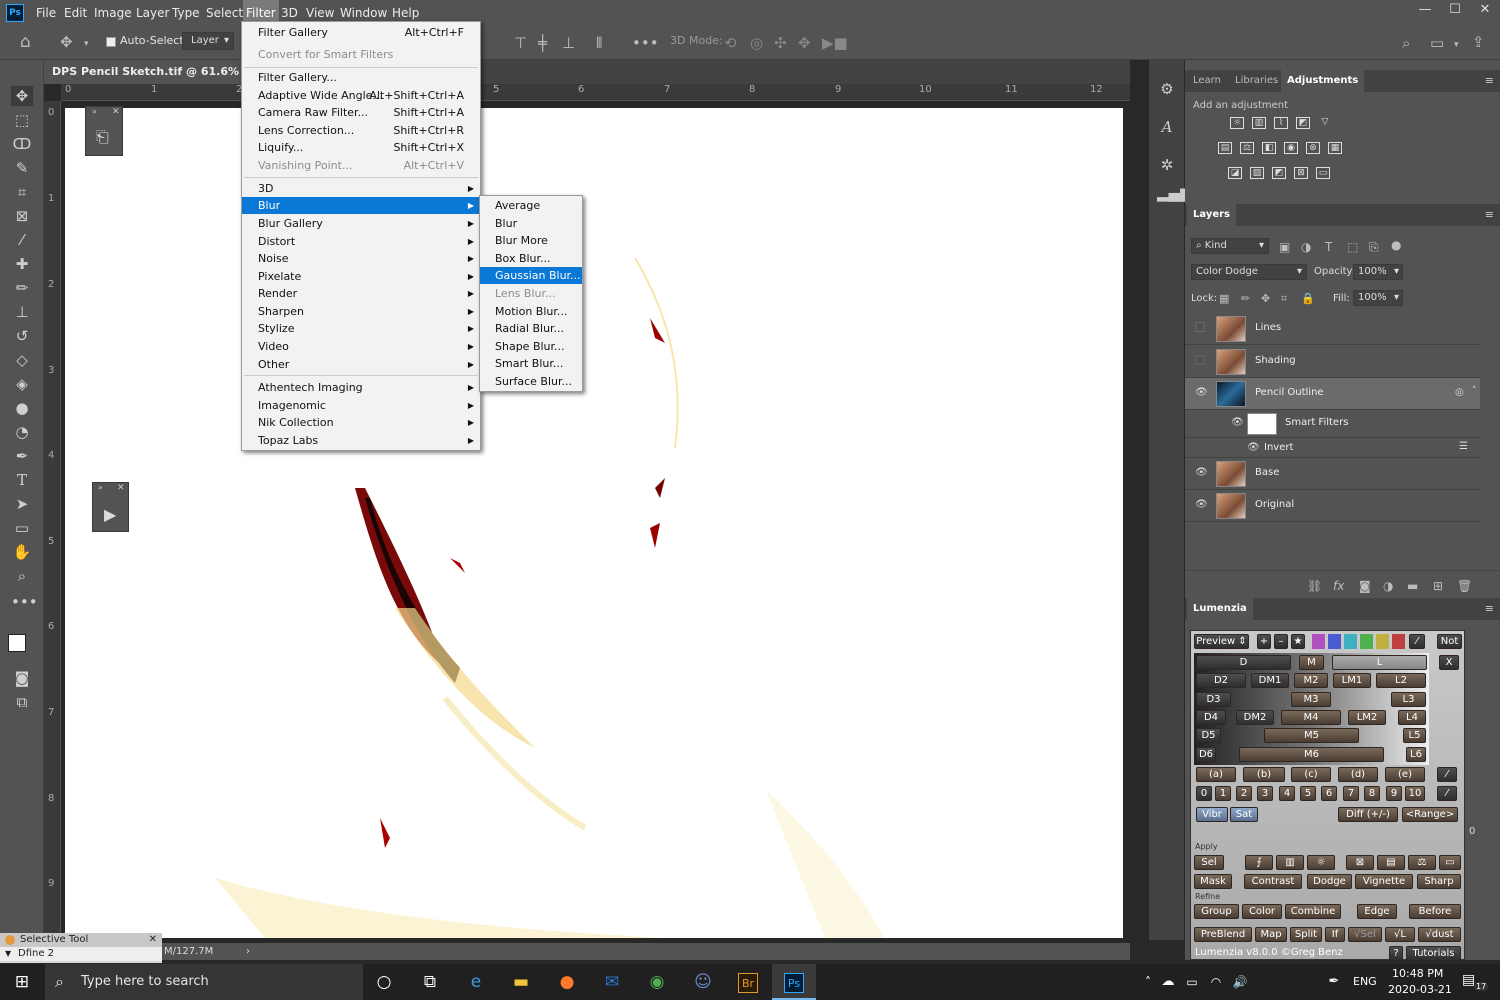  I want to click on brush-tool-icon: ✏, so click(22, 288).